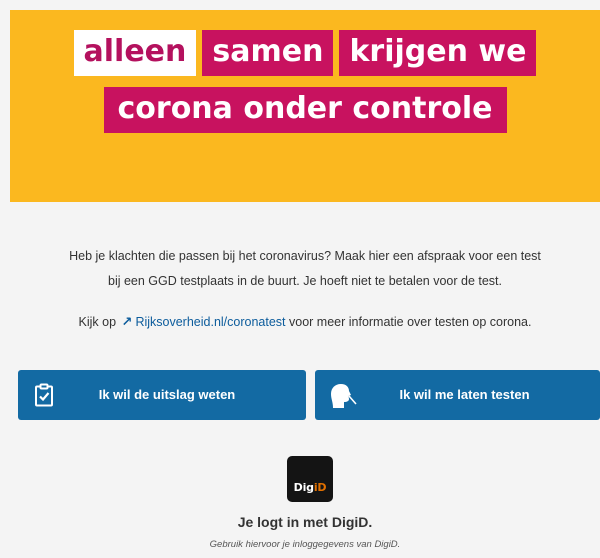 The width and height of the screenshot is (600, 558). What do you see at coordinates (303, 487) in the screenshot?
I see `digid-logo-prefix: Dig` at bounding box center [303, 487].